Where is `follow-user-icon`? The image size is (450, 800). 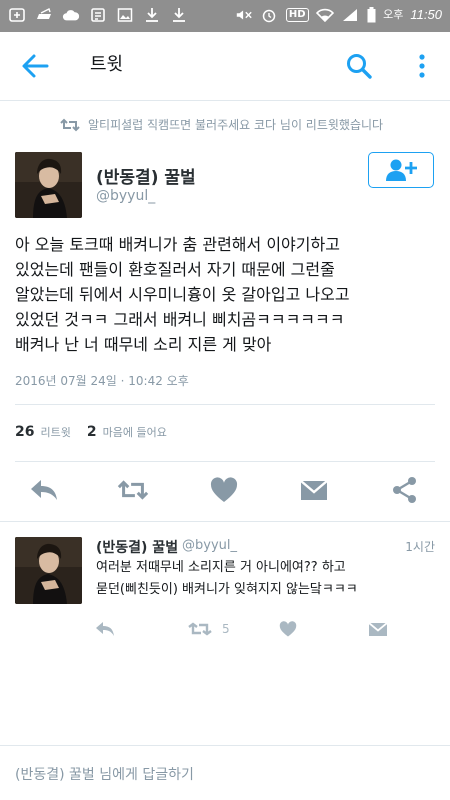
follow-user-icon is located at coordinates (401, 170).